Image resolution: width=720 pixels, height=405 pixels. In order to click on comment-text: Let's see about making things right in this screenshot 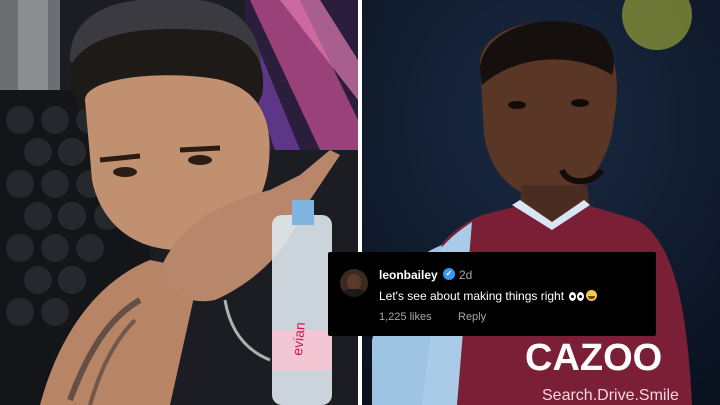, I will do `click(472, 296)`.